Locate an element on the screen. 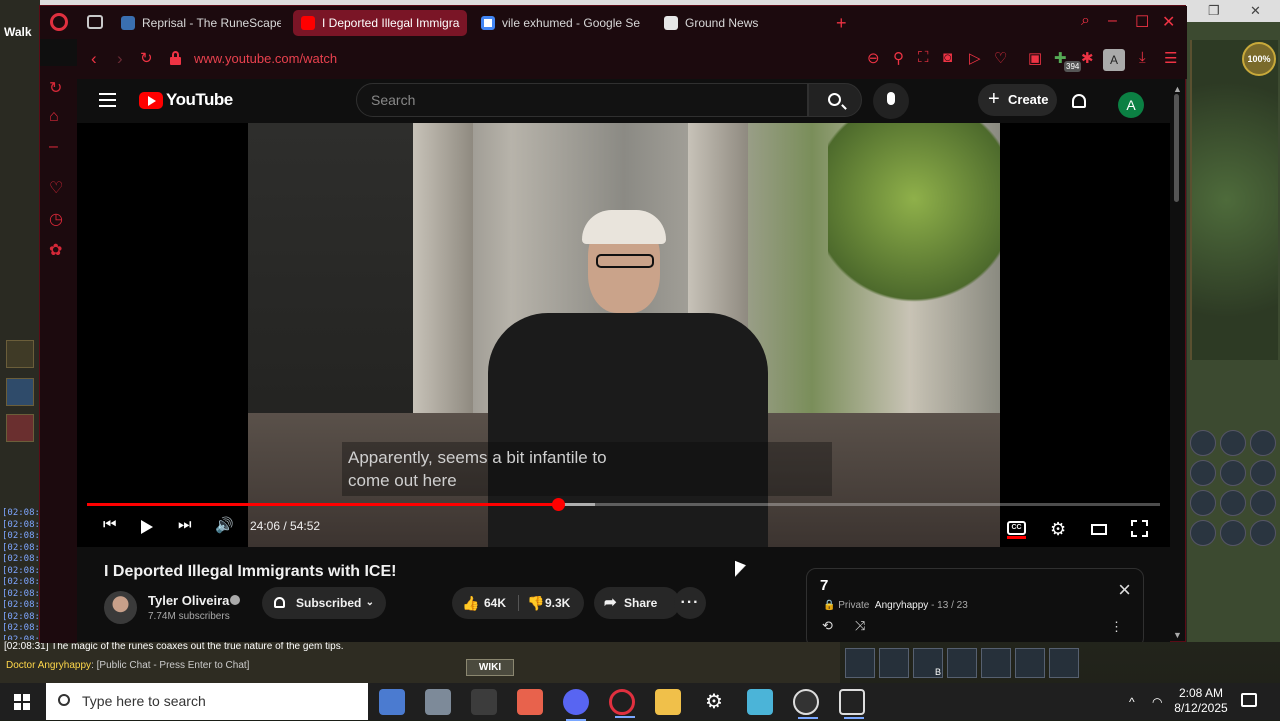 This screenshot has width=1280, height=721. puzzle-icon: ✱ is located at coordinates (1087, 58).